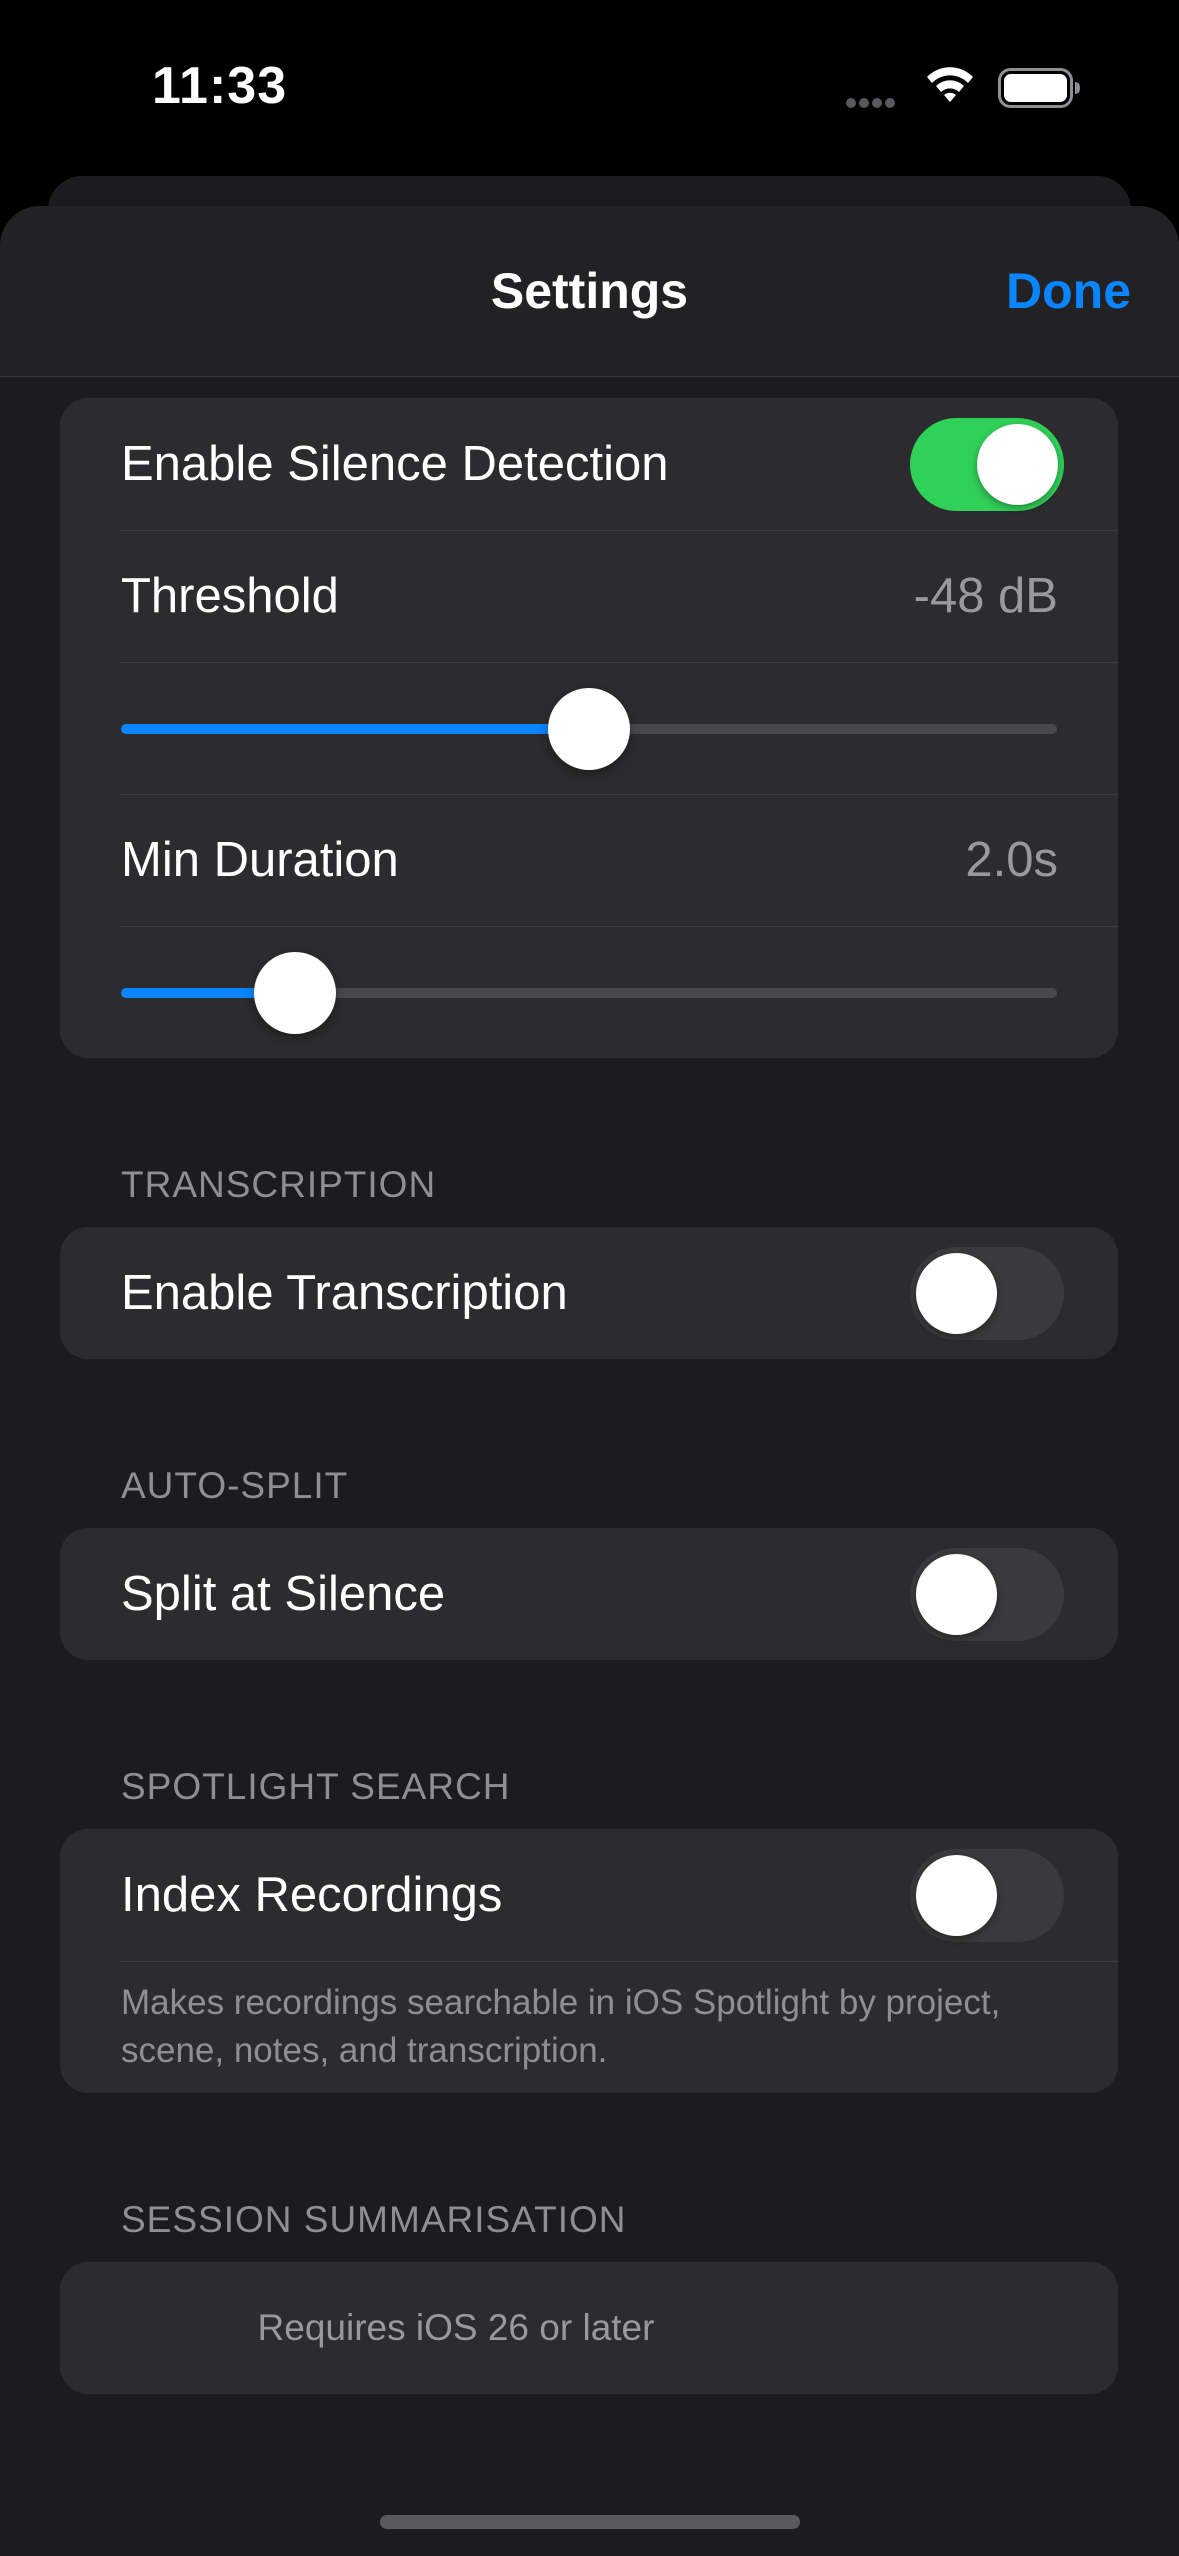 This screenshot has height=2556, width=1179. I want to click on summarisation-group: Requires iOS 26 or later, so click(589, 2328).